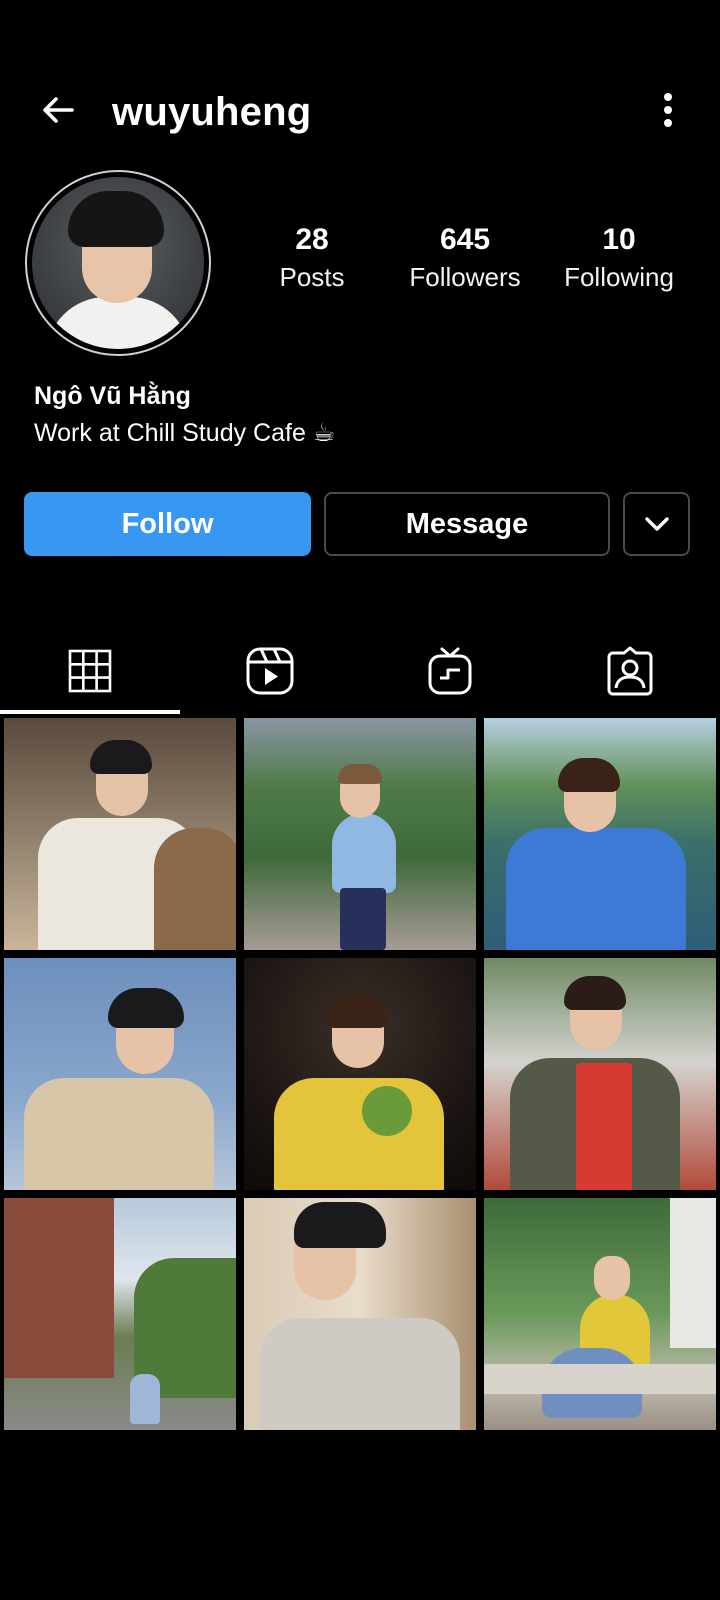 The height and width of the screenshot is (1600, 720). I want to click on active-tab-indicator, so click(90, 712).